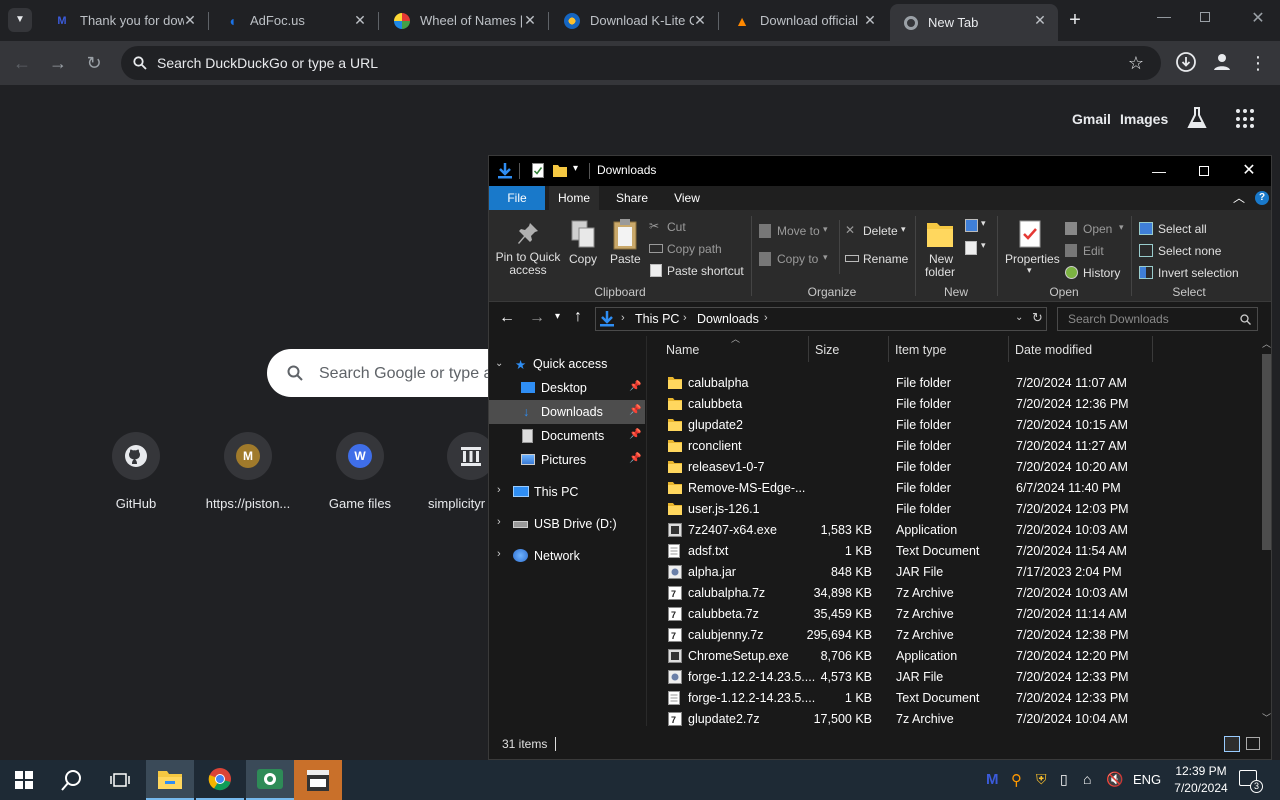  I want to click on tray-search-icon: ⚲, so click(1016, 780).